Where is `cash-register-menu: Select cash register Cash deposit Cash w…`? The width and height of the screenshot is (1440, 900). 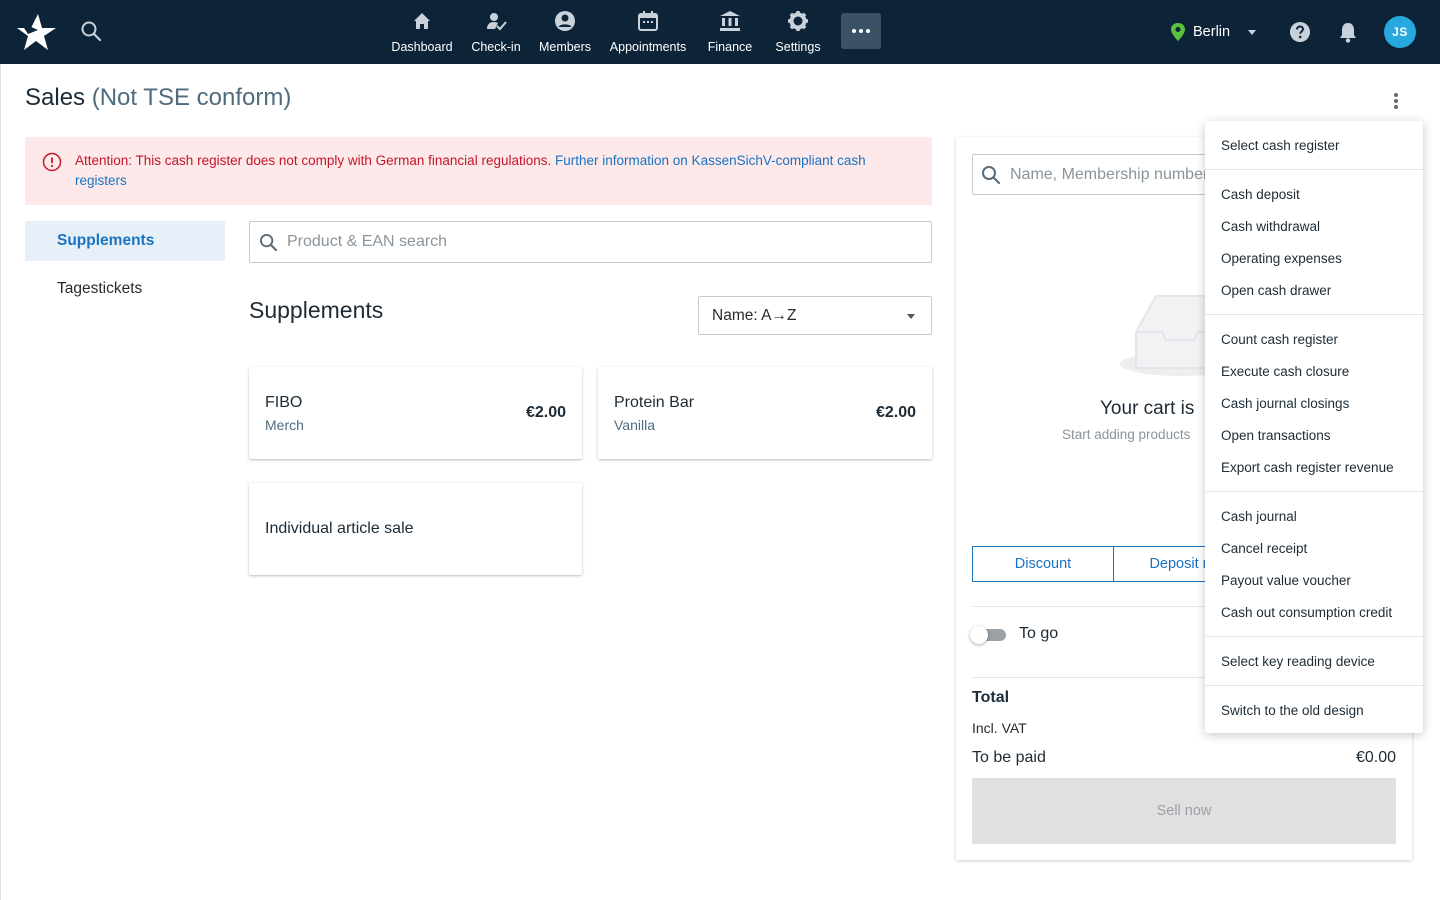 cash-register-menu: Select cash register Cash deposit Cash w… is located at coordinates (1314, 427).